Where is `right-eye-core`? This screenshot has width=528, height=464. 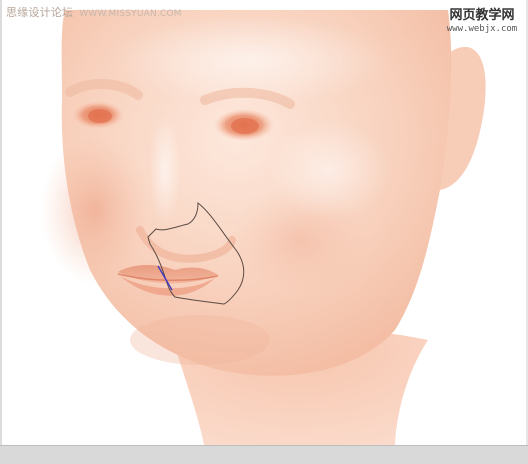 right-eye-core is located at coordinates (245, 126).